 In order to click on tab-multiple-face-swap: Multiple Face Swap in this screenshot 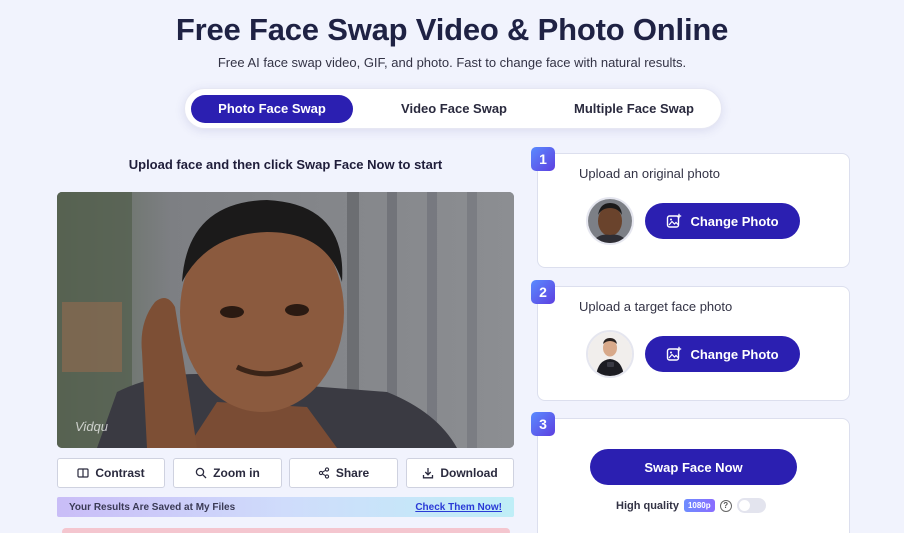, I will do `click(634, 109)`.